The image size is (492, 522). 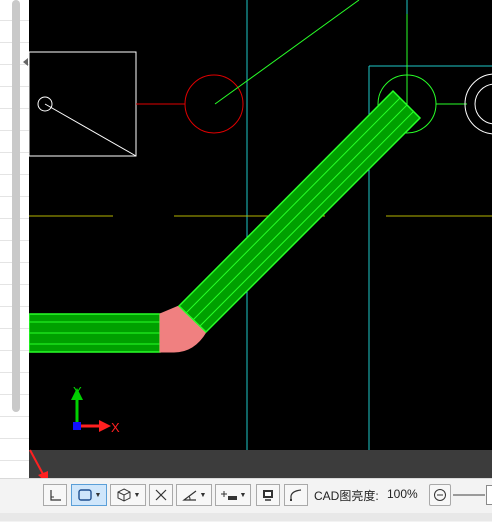 What do you see at coordinates (115, 427) in the screenshot?
I see `axis-x-label: X` at bounding box center [115, 427].